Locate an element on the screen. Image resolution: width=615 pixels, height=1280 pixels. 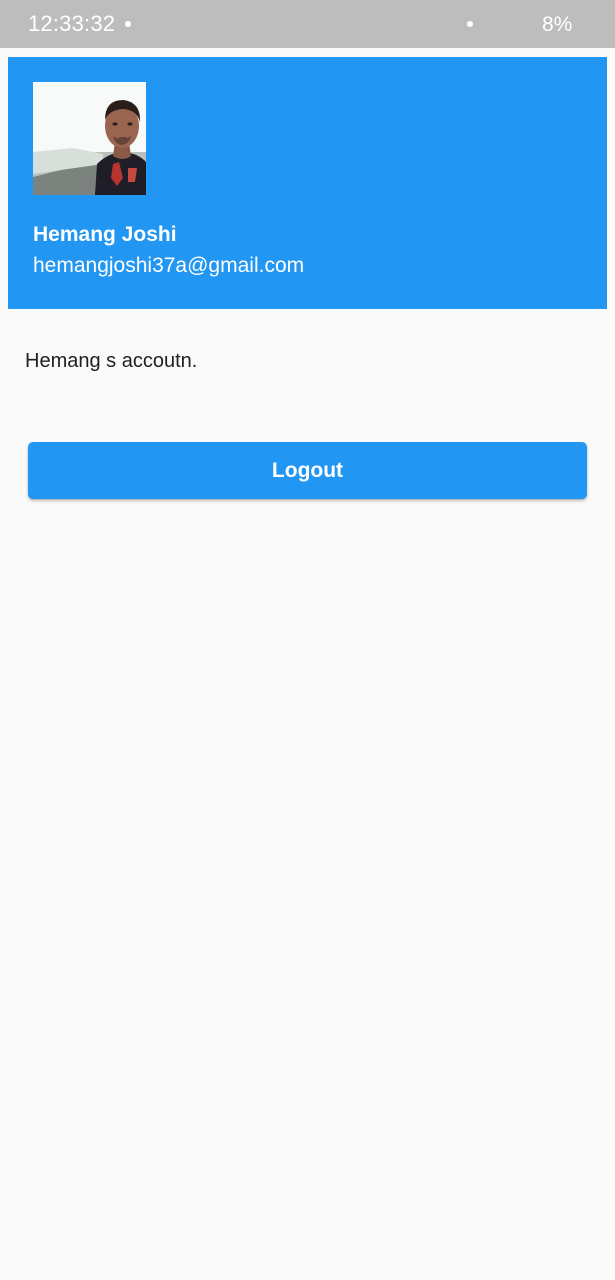
avatar-photo is located at coordinates (89, 138).